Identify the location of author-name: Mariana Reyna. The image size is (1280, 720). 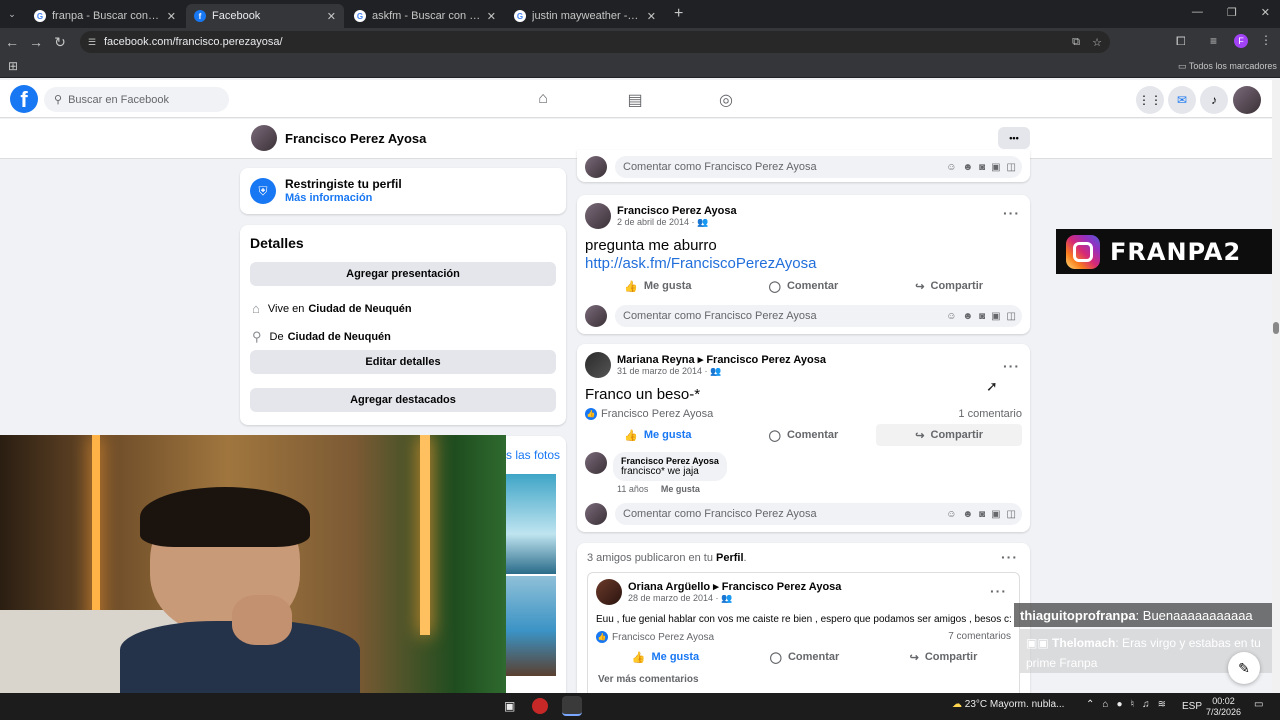
(656, 360).